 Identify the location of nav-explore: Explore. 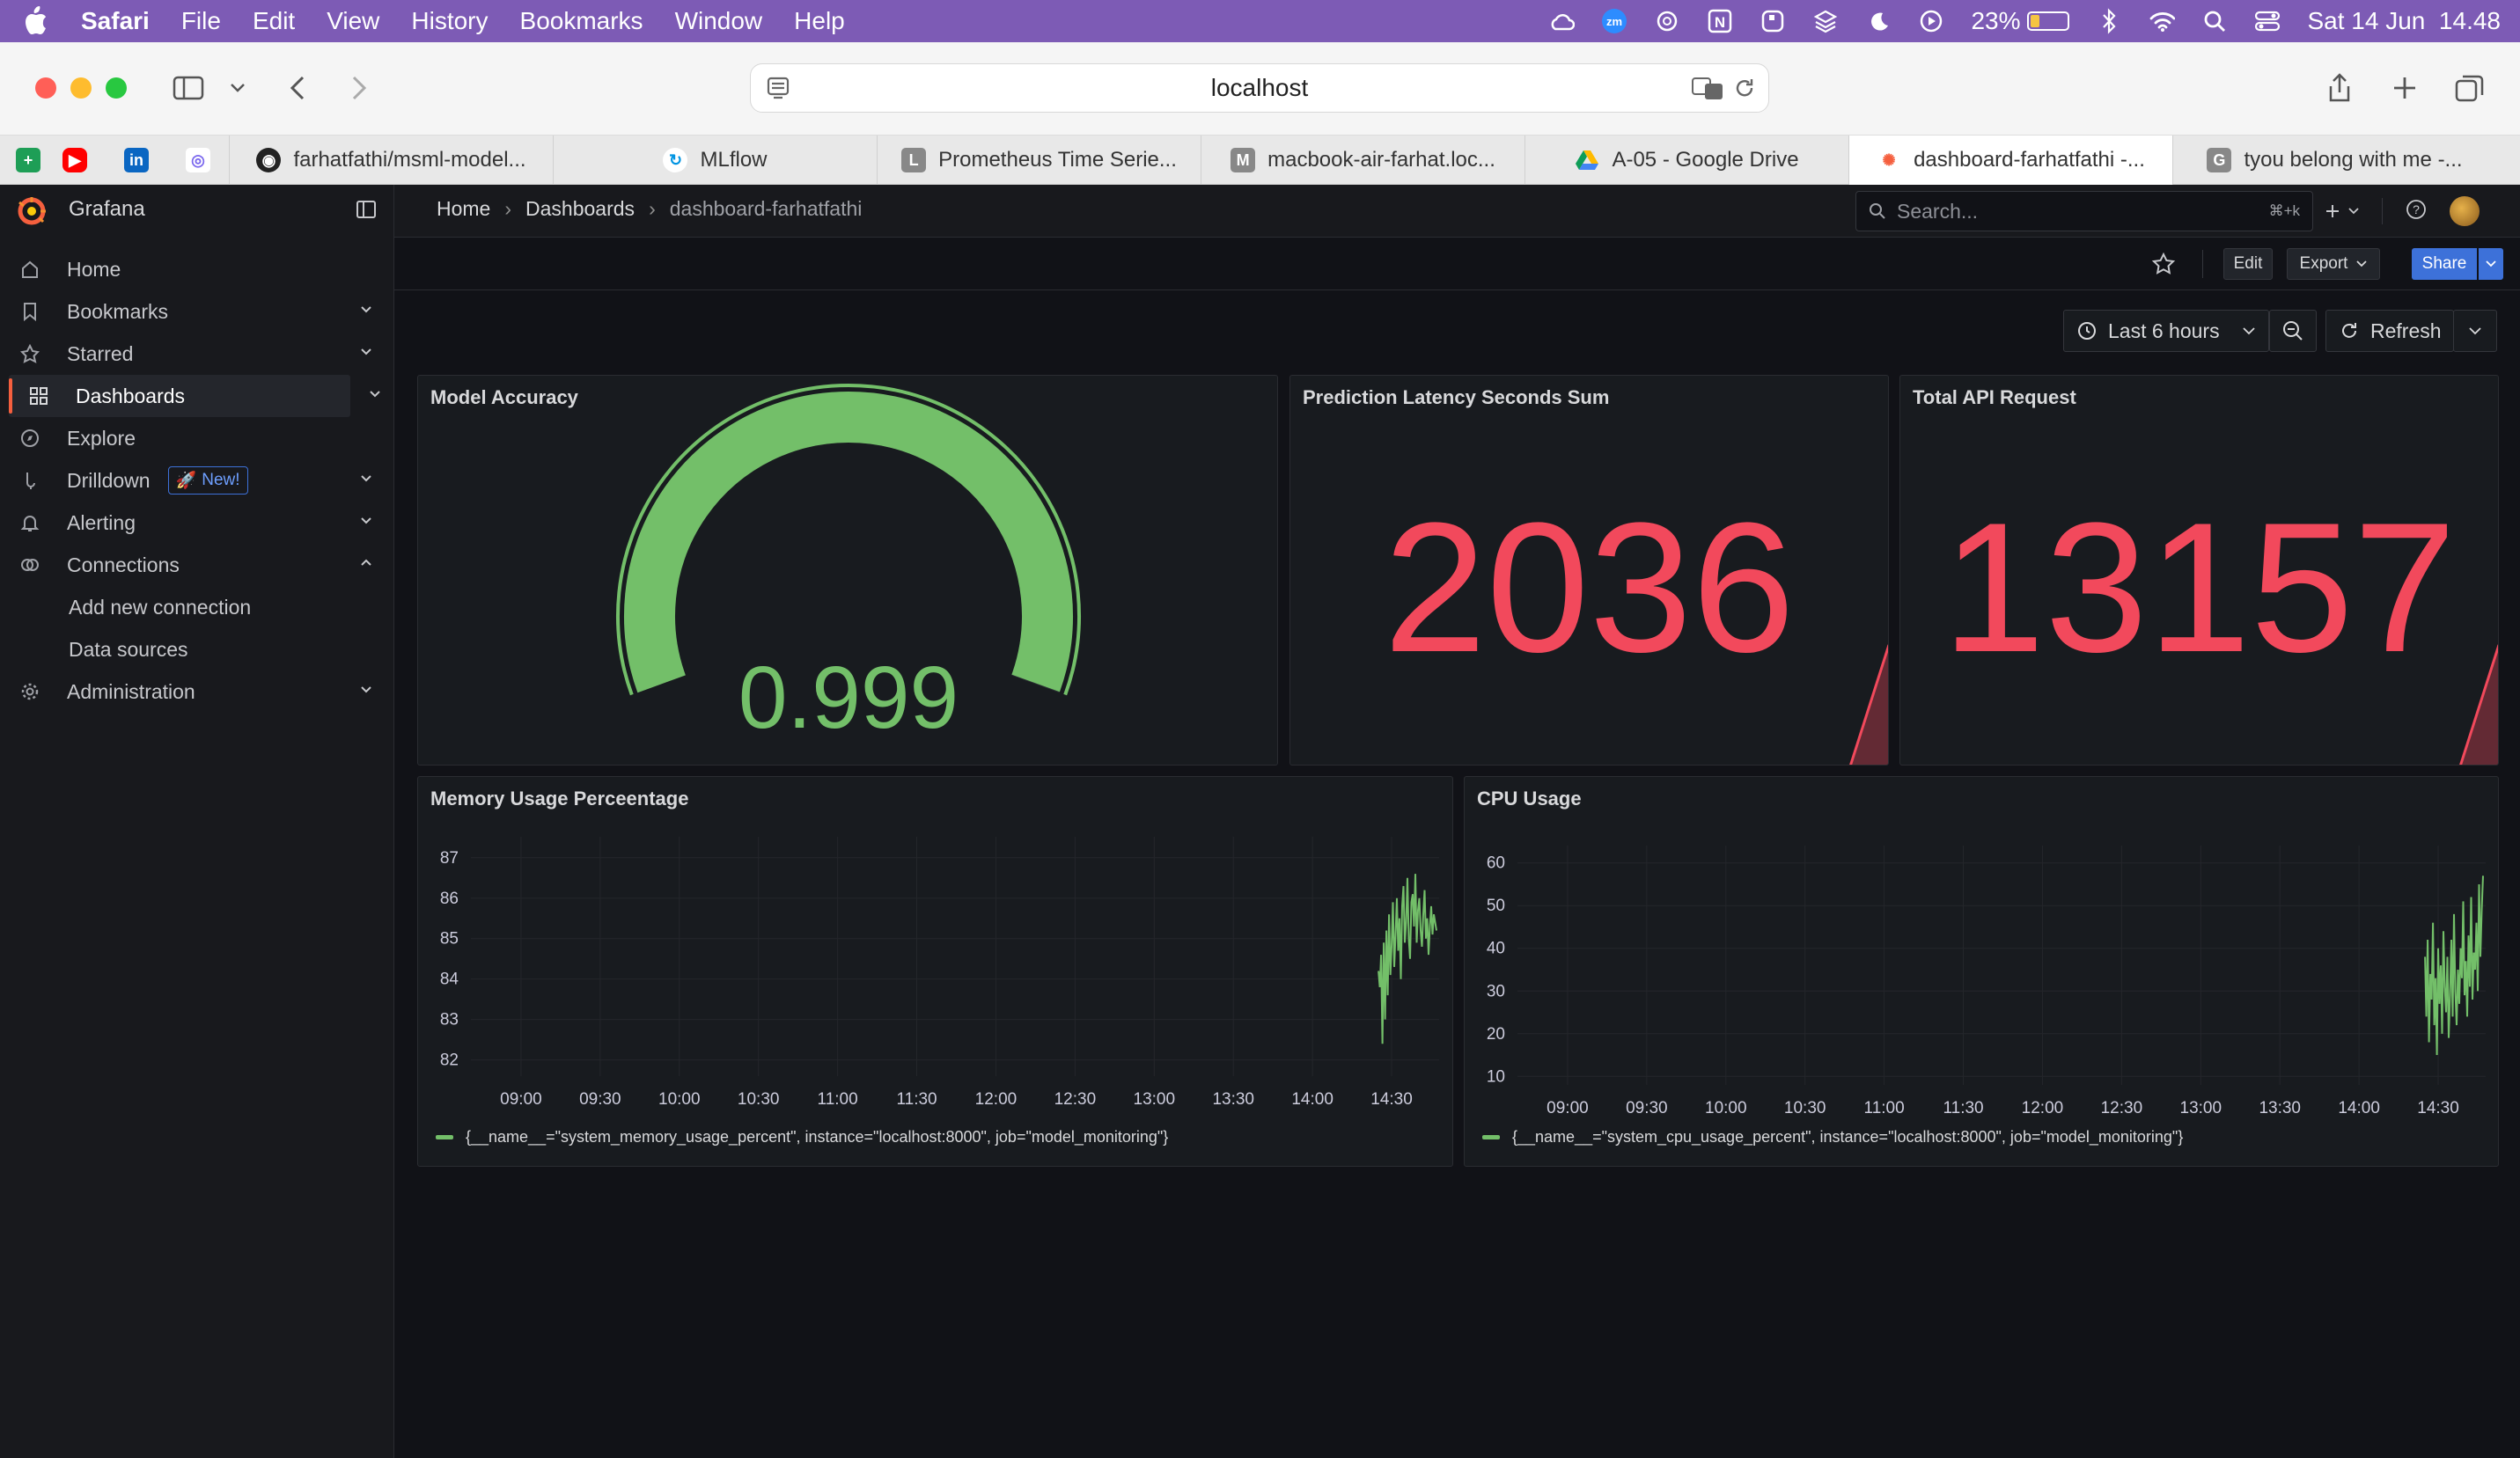
(197, 438).